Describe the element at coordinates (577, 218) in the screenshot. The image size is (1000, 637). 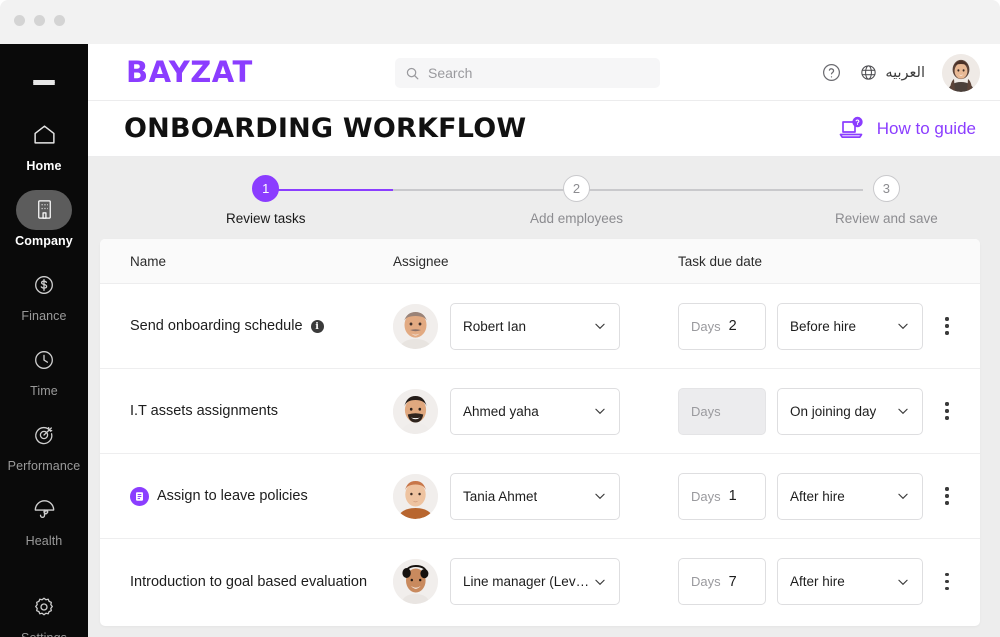
I see `stepper-label-2: Add employees` at that location.